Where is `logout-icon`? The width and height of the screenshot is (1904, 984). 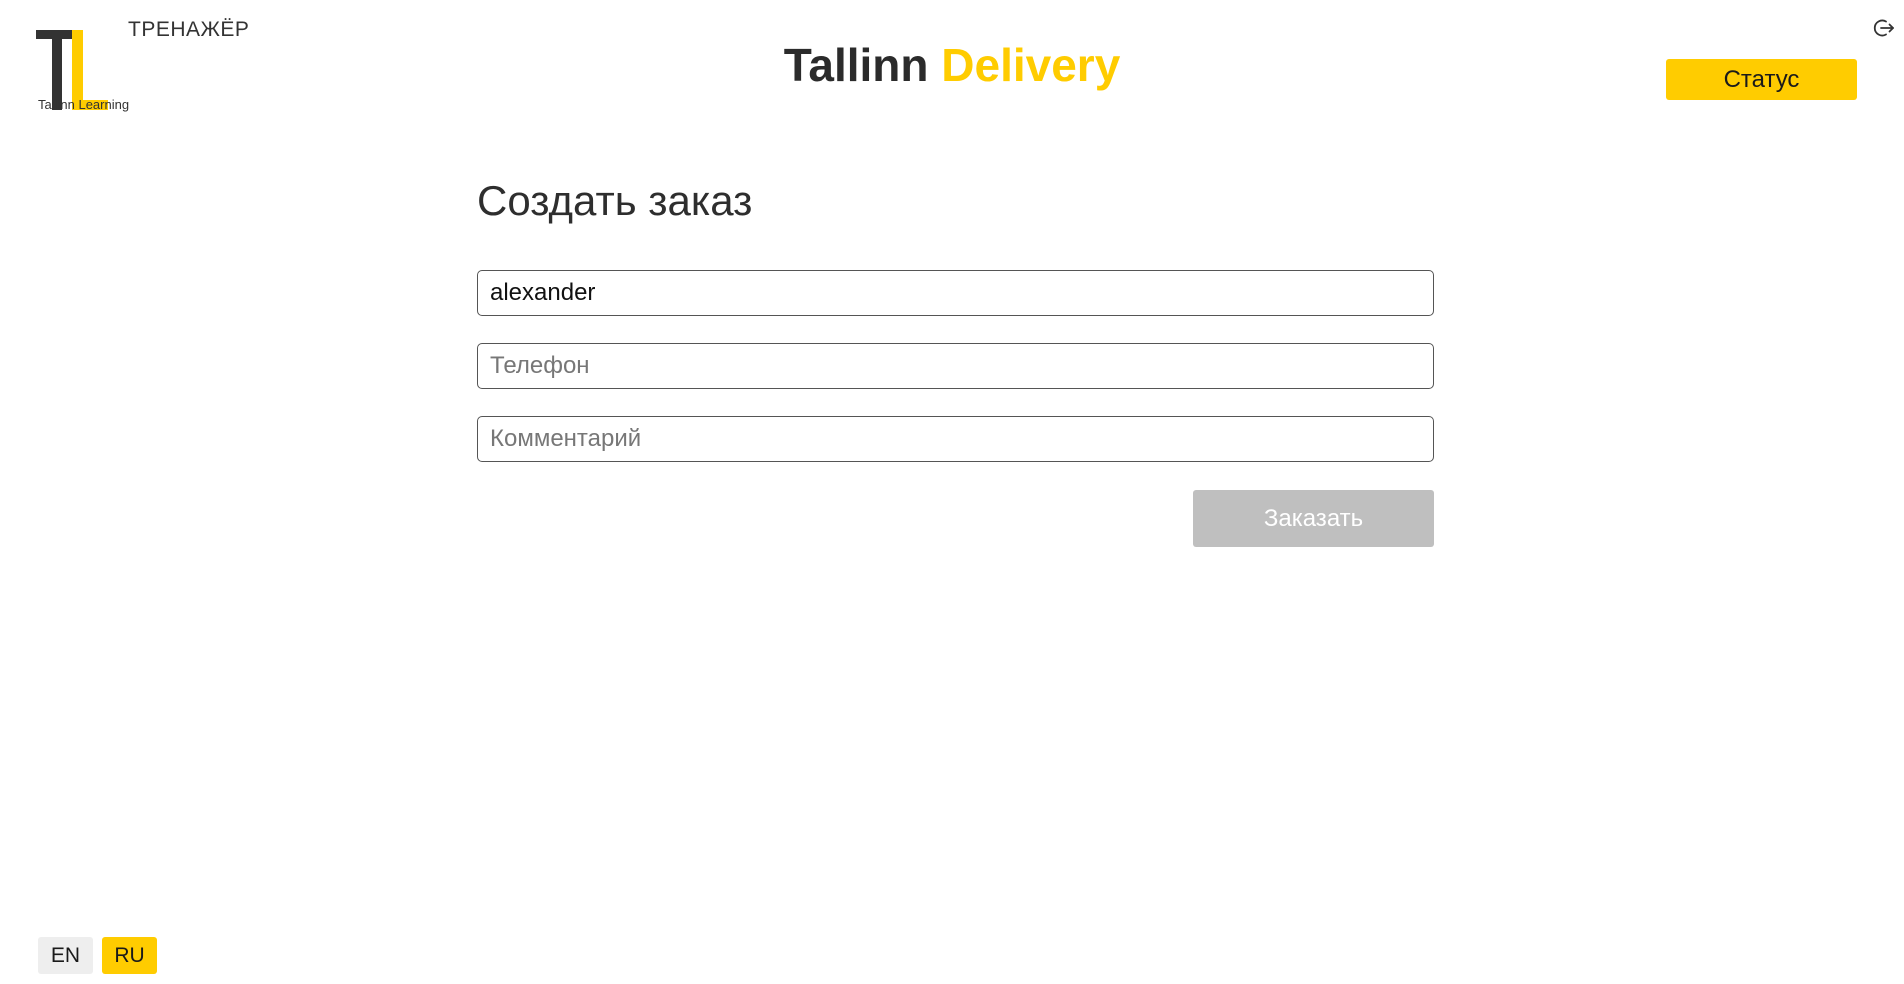
logout-icon is located at coordinates (1884, 28).